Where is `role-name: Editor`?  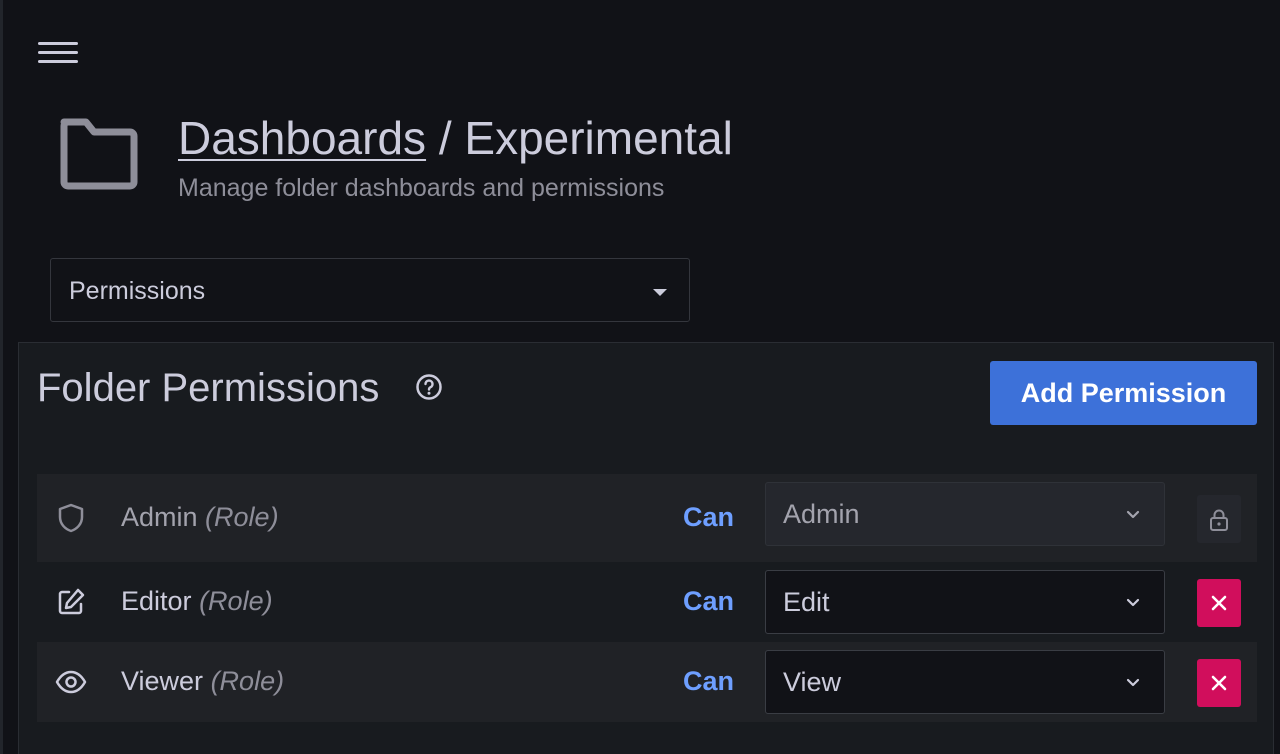 role-name: Editor is located at coordinates (156, 601).